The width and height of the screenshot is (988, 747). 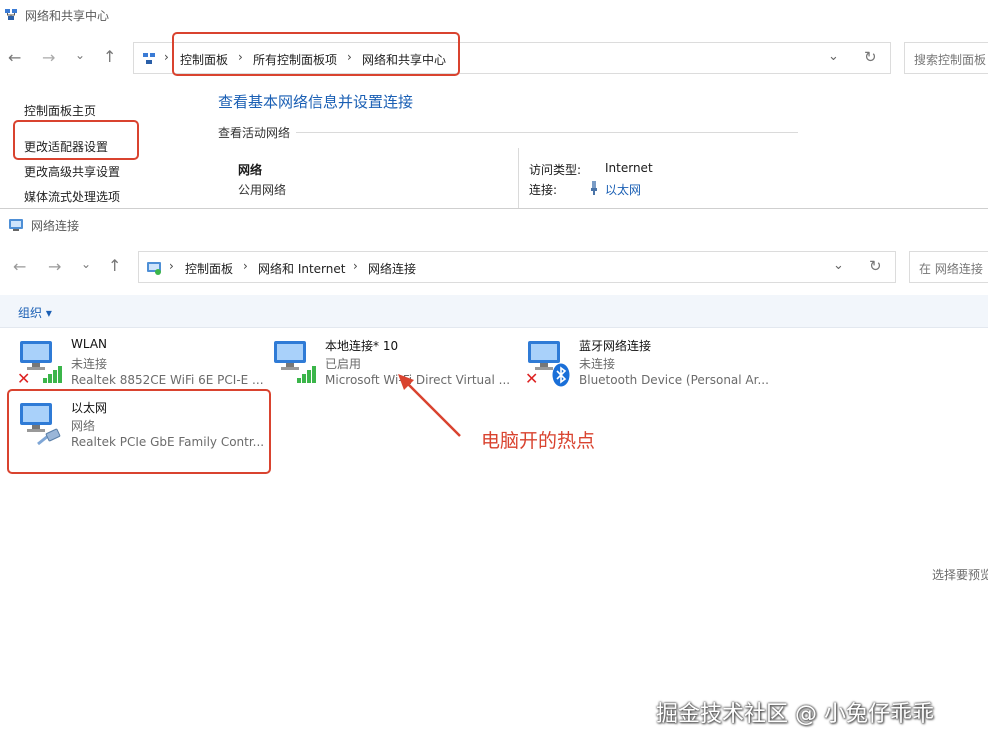 I want to click on adapter-settings-highlight, so click(x=76, y=140).